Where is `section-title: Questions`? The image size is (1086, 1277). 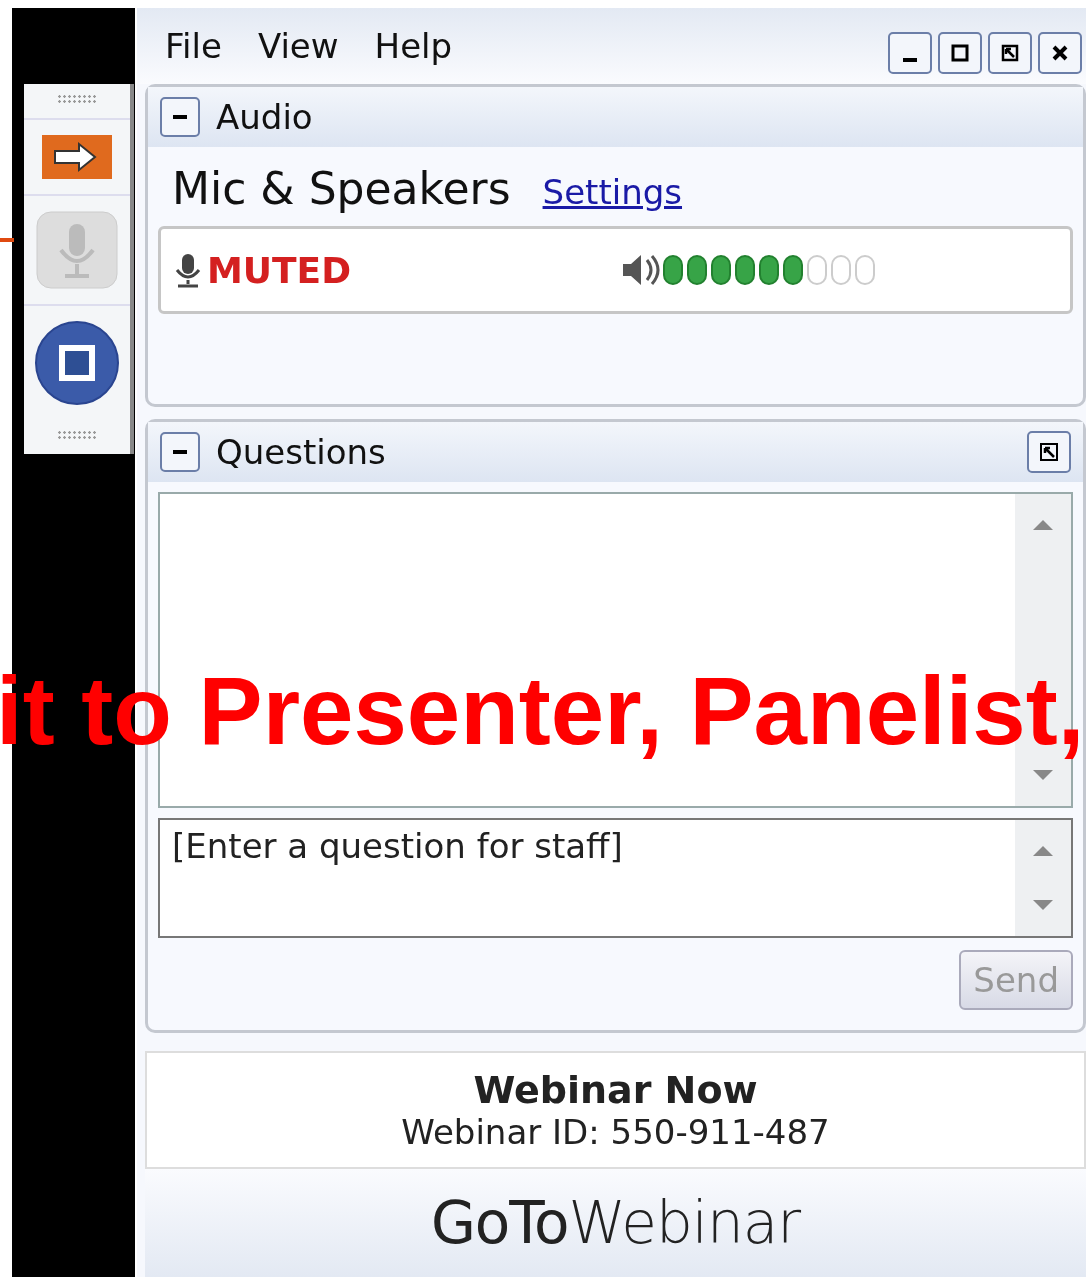
section-title: Questions is located at coordinates (301, 452).